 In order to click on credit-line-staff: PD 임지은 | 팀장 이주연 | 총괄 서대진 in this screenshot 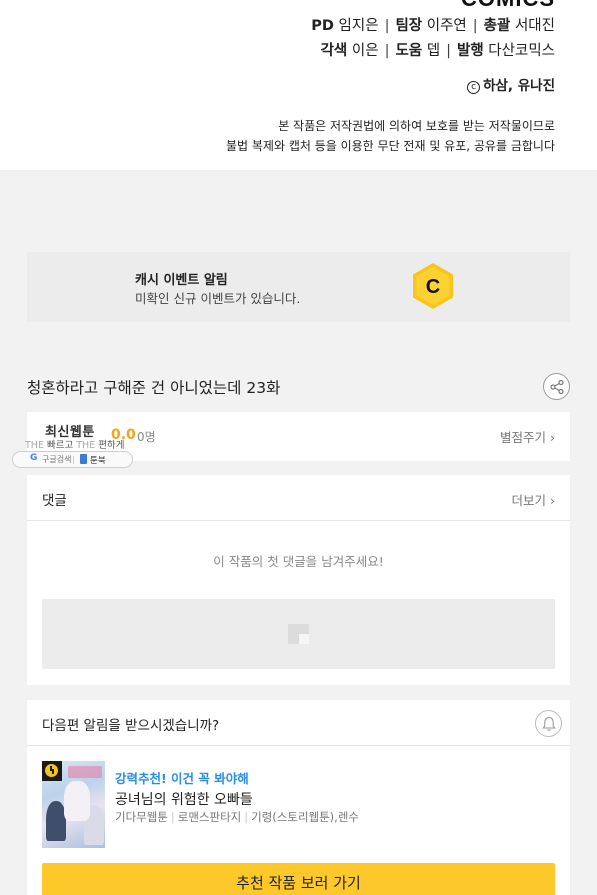, I will do `click(433, 26)`.